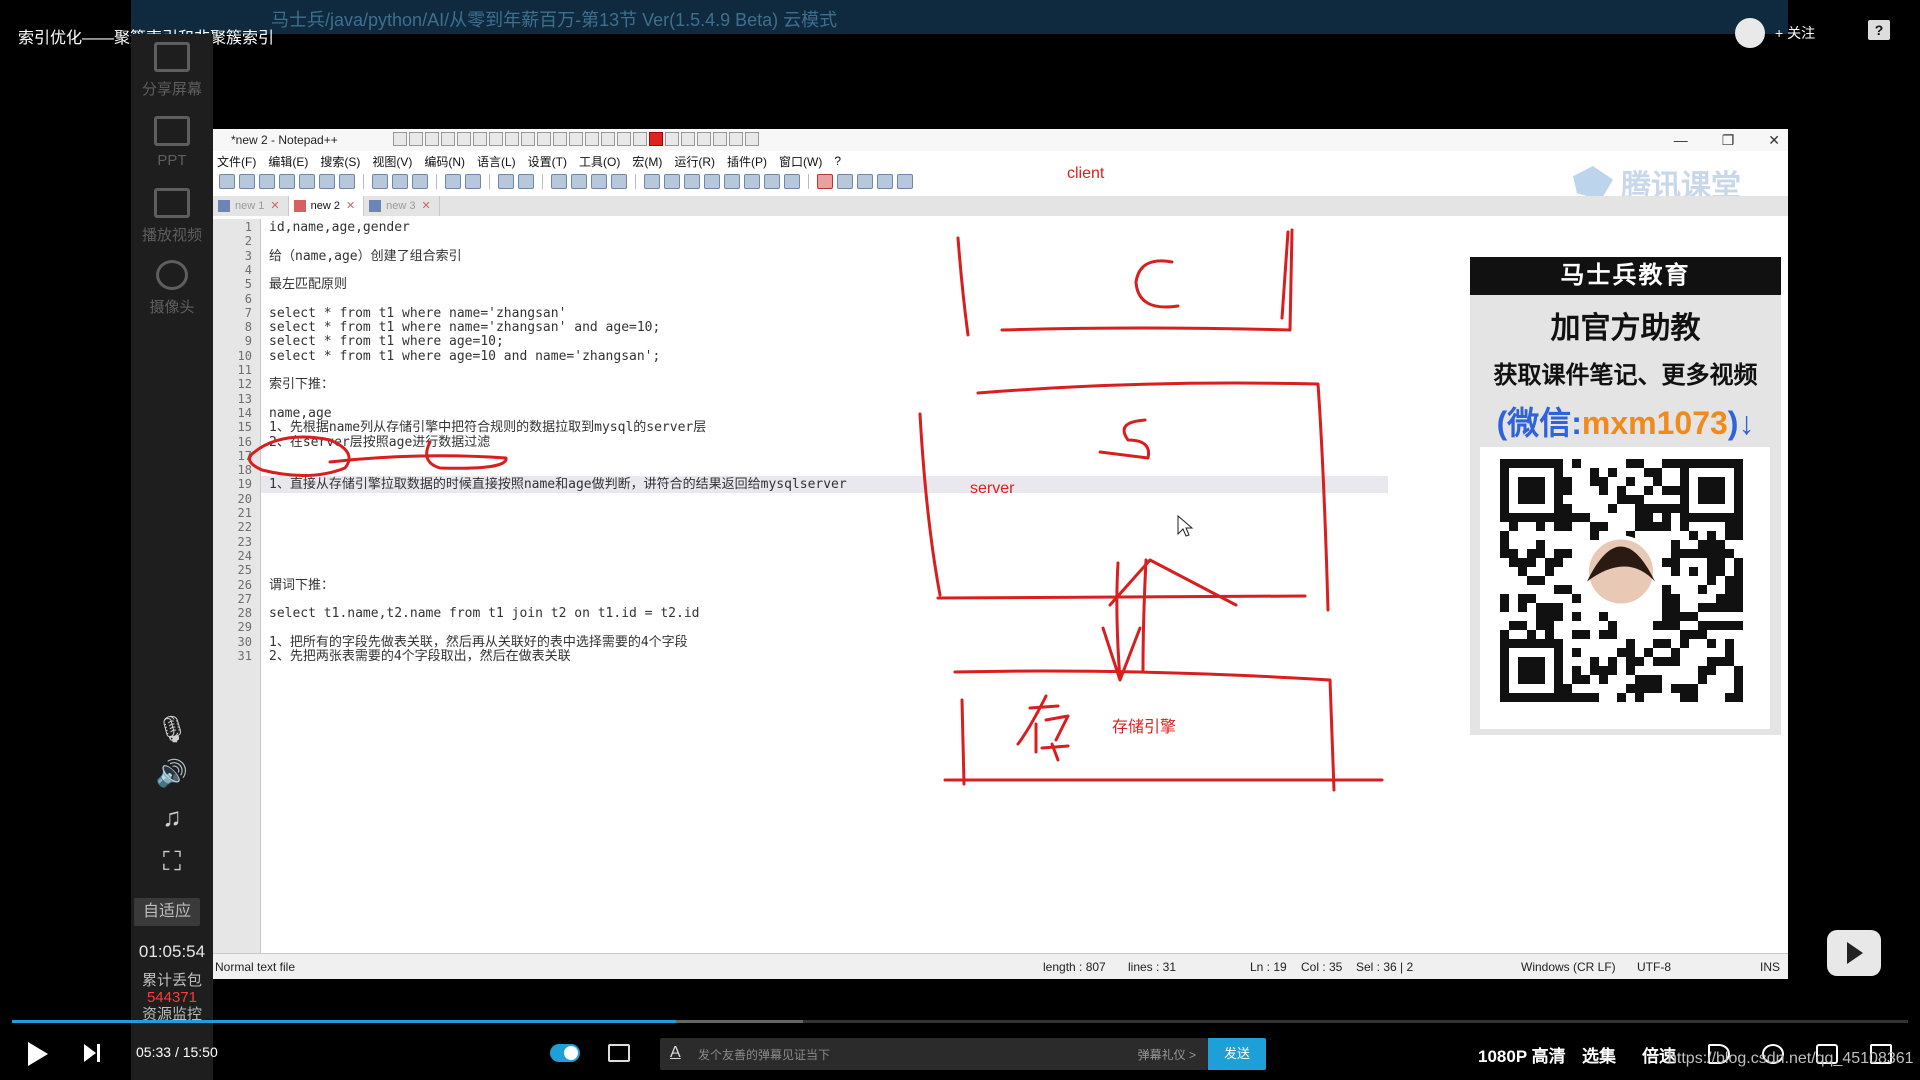  Describe the element at coordinates (402, 206) in the screenshot. I see `tab-new-3: new 3 ✕` at that location.